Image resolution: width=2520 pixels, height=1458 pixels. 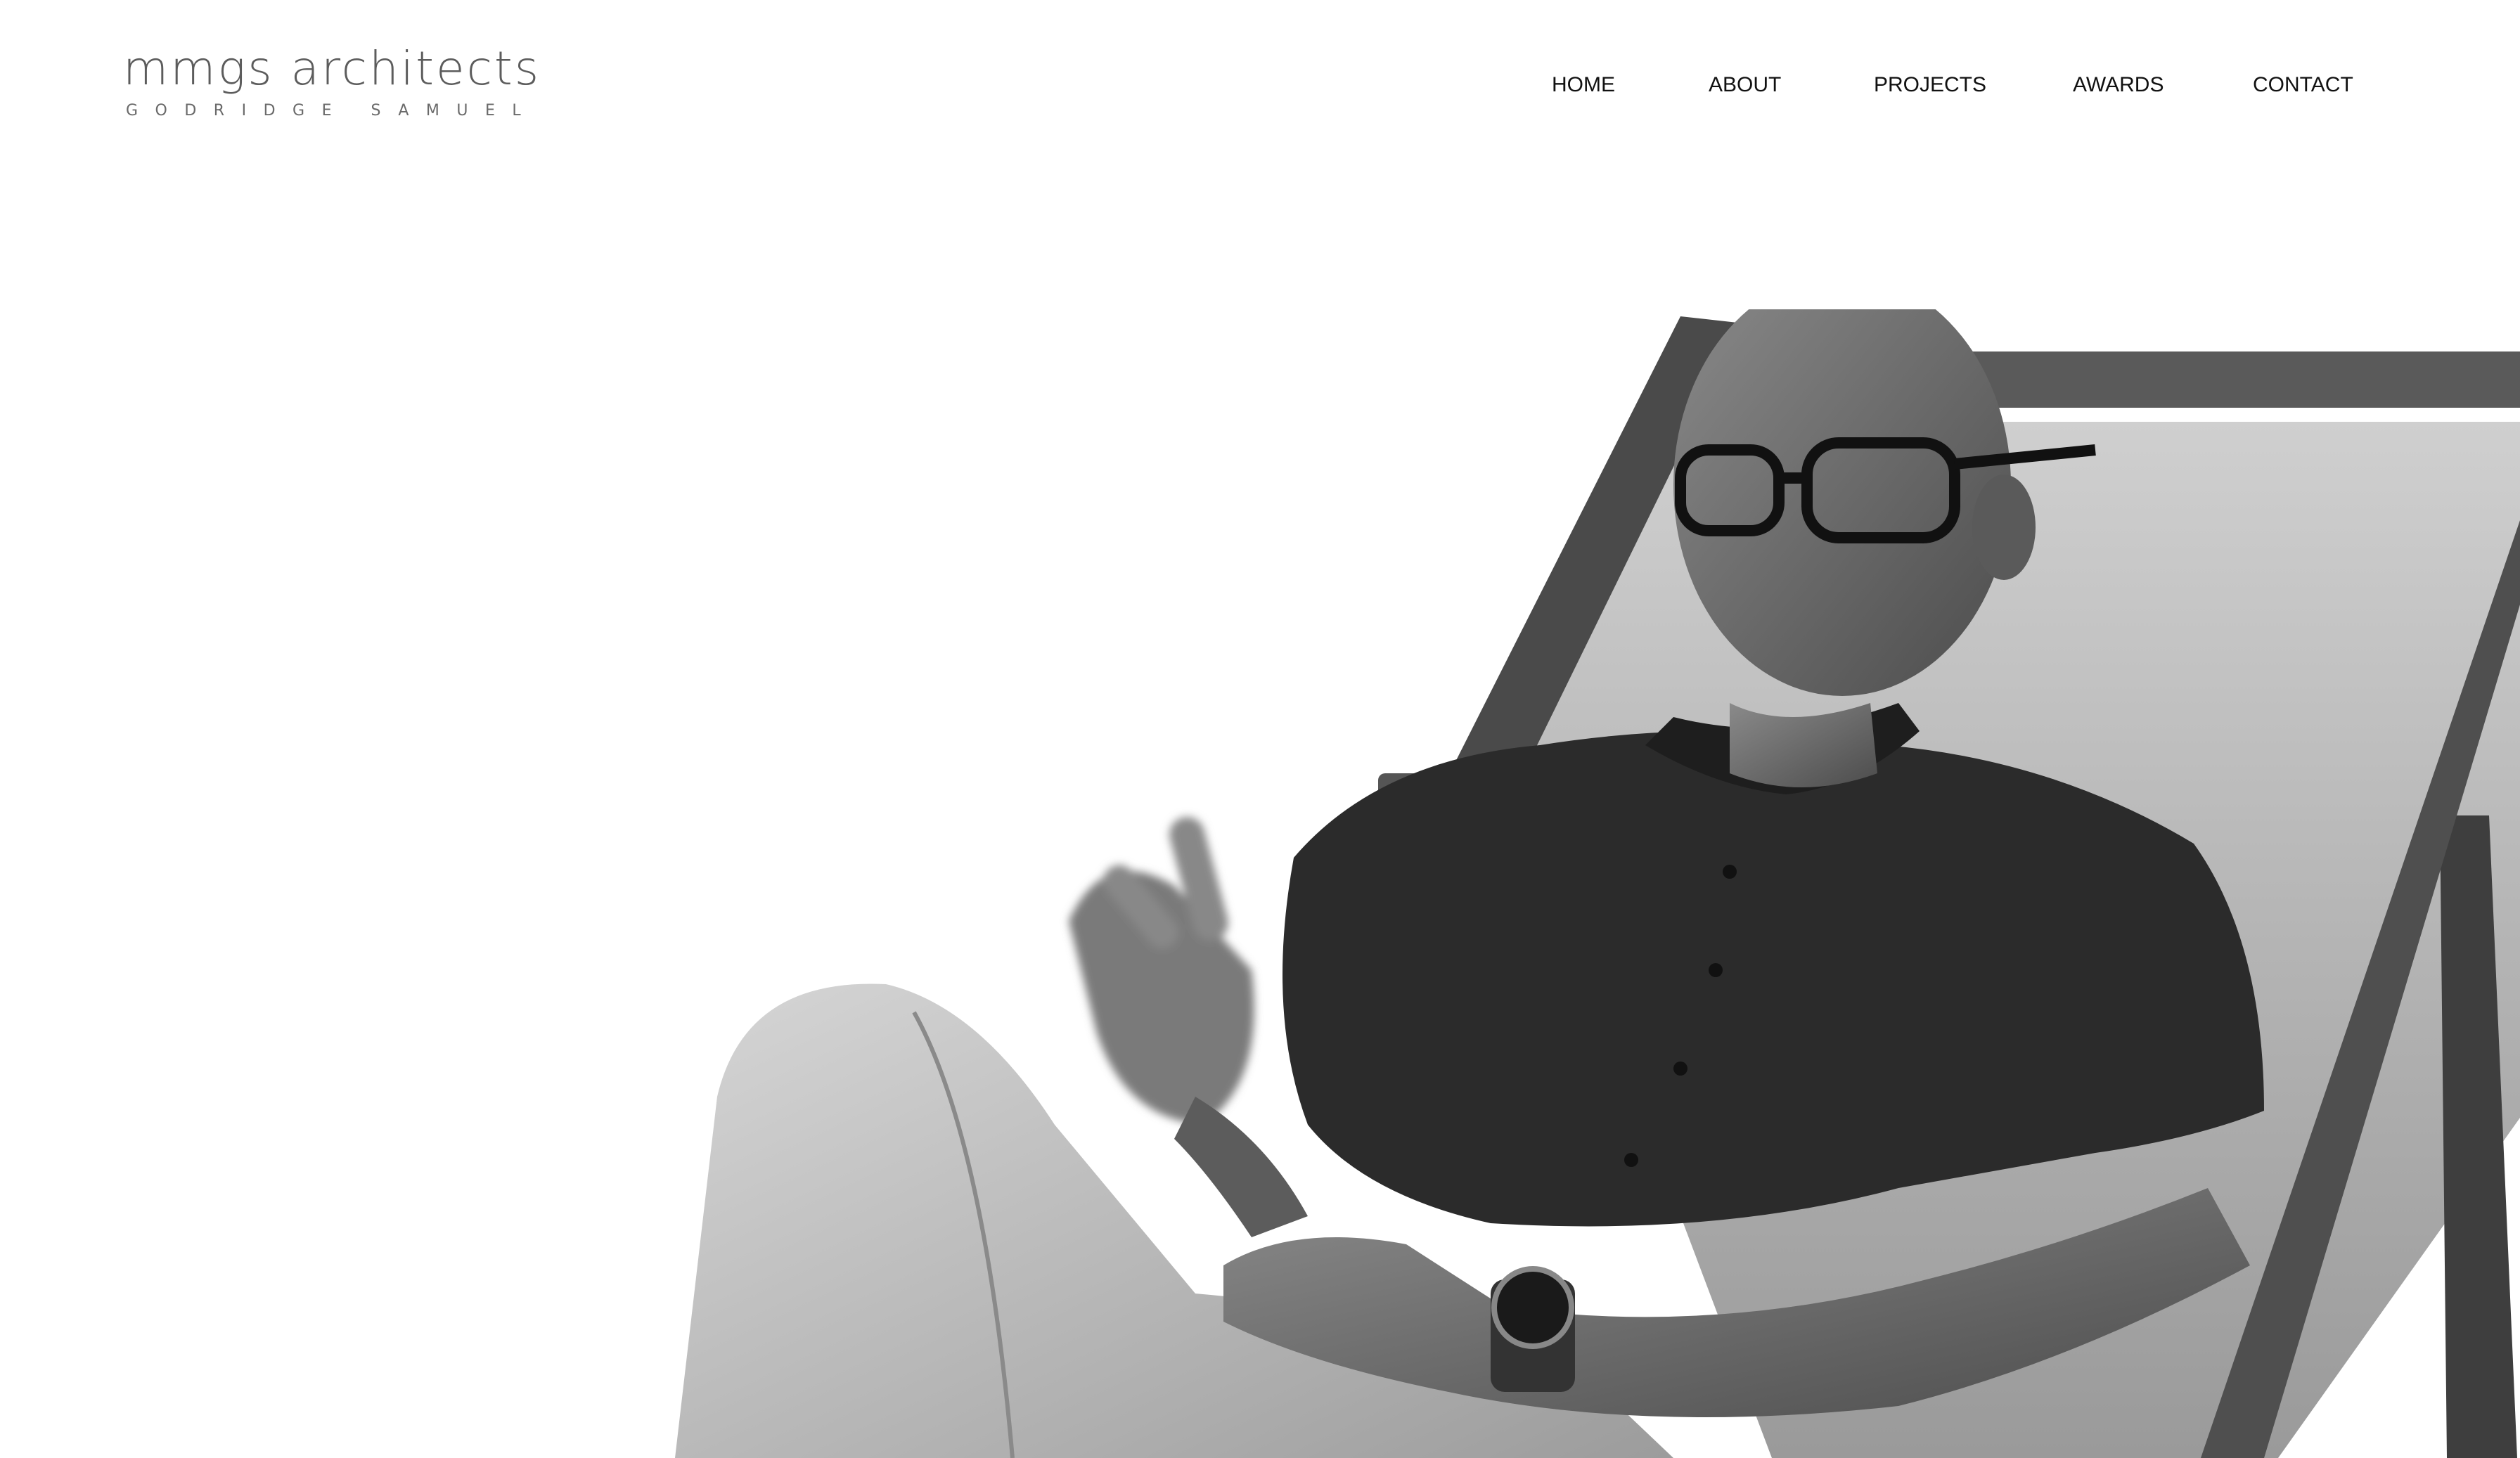 What do you see at coordinates (1161, 971) in the screenshot?
I see `raised-hand` at bounding box center [1161, 971].